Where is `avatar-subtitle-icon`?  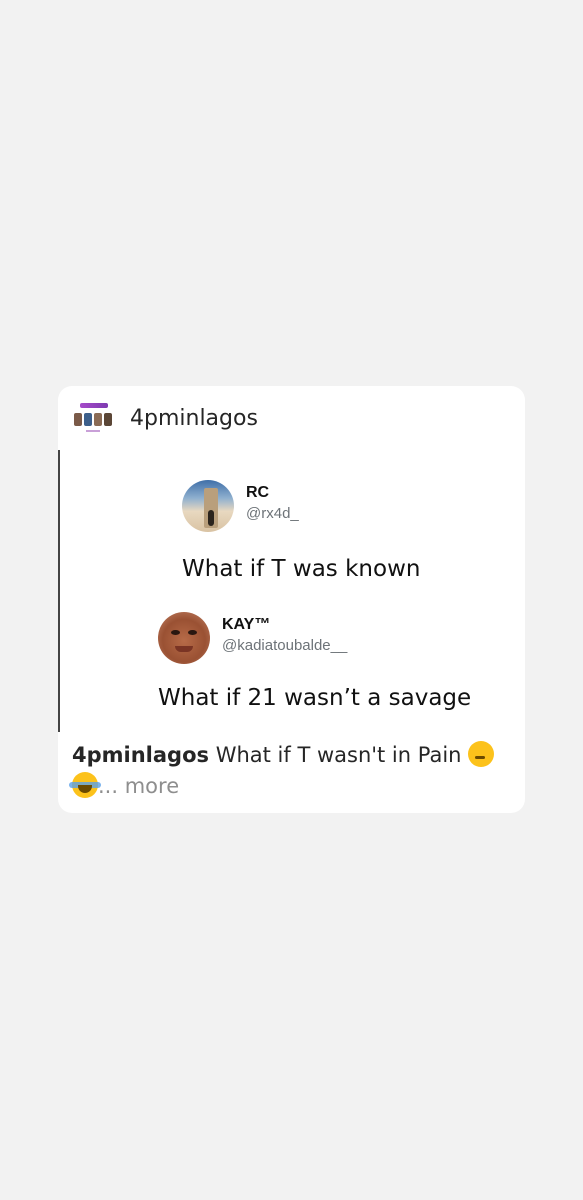 avatar-subtitle-icon is located at coordinates (93, 431).